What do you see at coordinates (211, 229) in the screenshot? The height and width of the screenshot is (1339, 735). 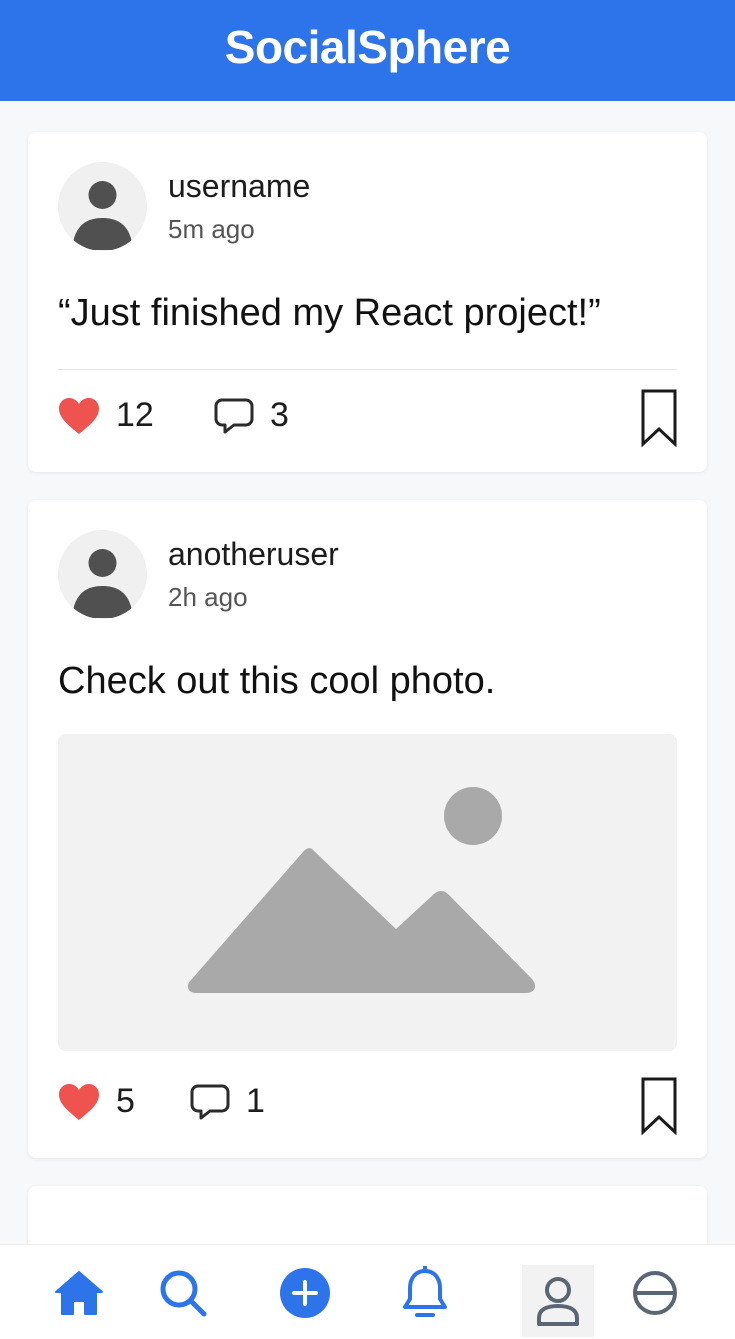 I see `post-timestamp: 5m ago` at bounding box center [211, 229].